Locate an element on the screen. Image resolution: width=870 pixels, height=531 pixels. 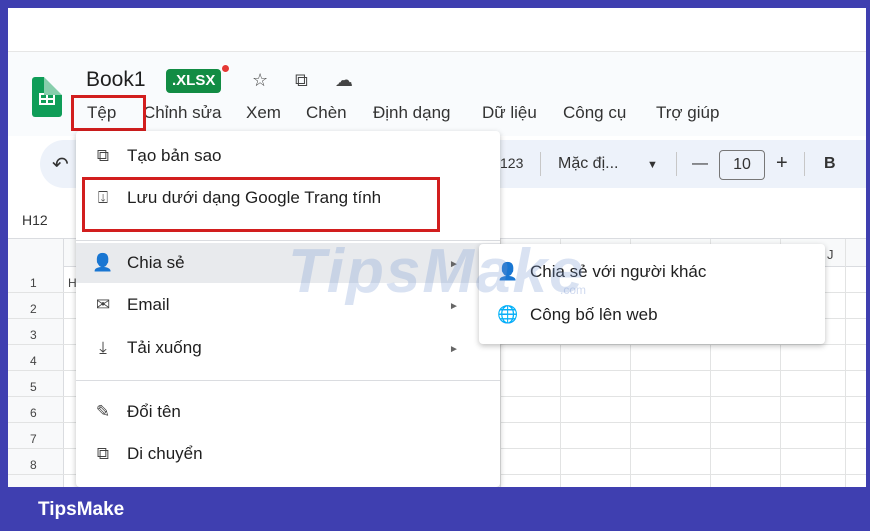
row-number: 1 is located at coordinates (33, 283).